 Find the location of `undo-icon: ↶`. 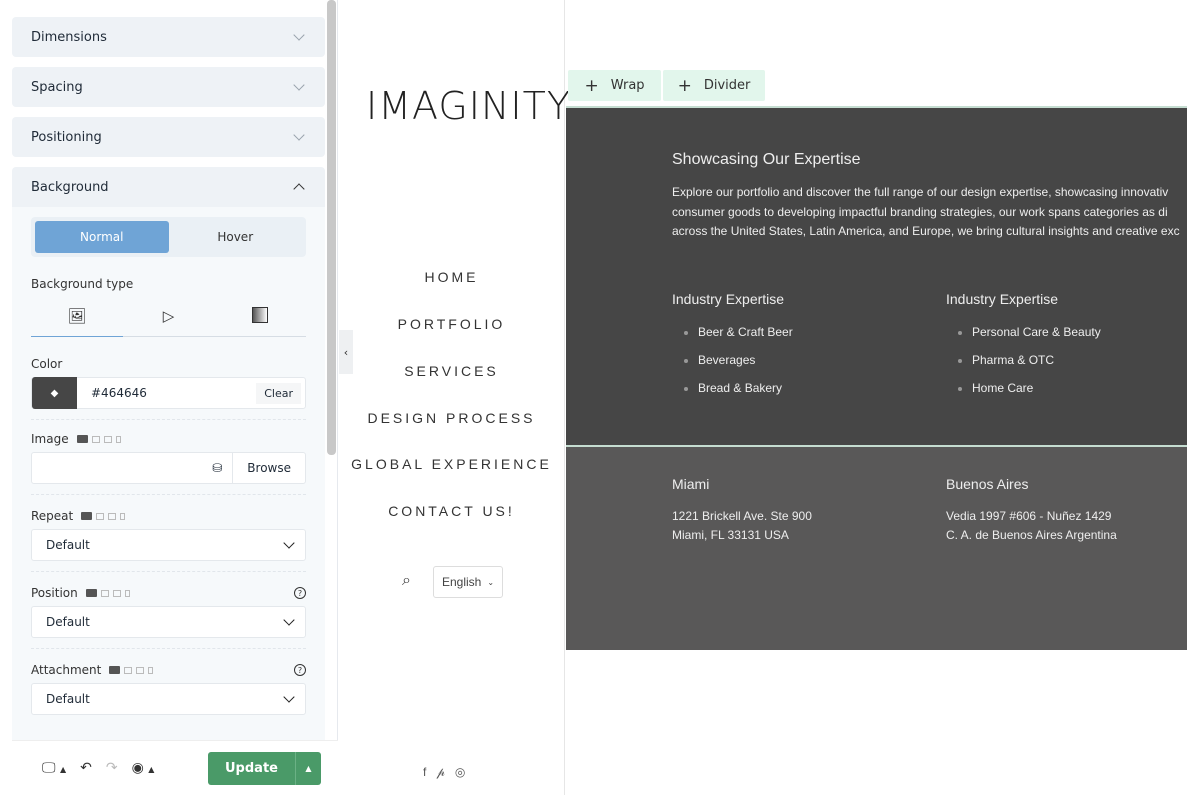

undo-icon: ↶ is located at coordinates (86, 768).